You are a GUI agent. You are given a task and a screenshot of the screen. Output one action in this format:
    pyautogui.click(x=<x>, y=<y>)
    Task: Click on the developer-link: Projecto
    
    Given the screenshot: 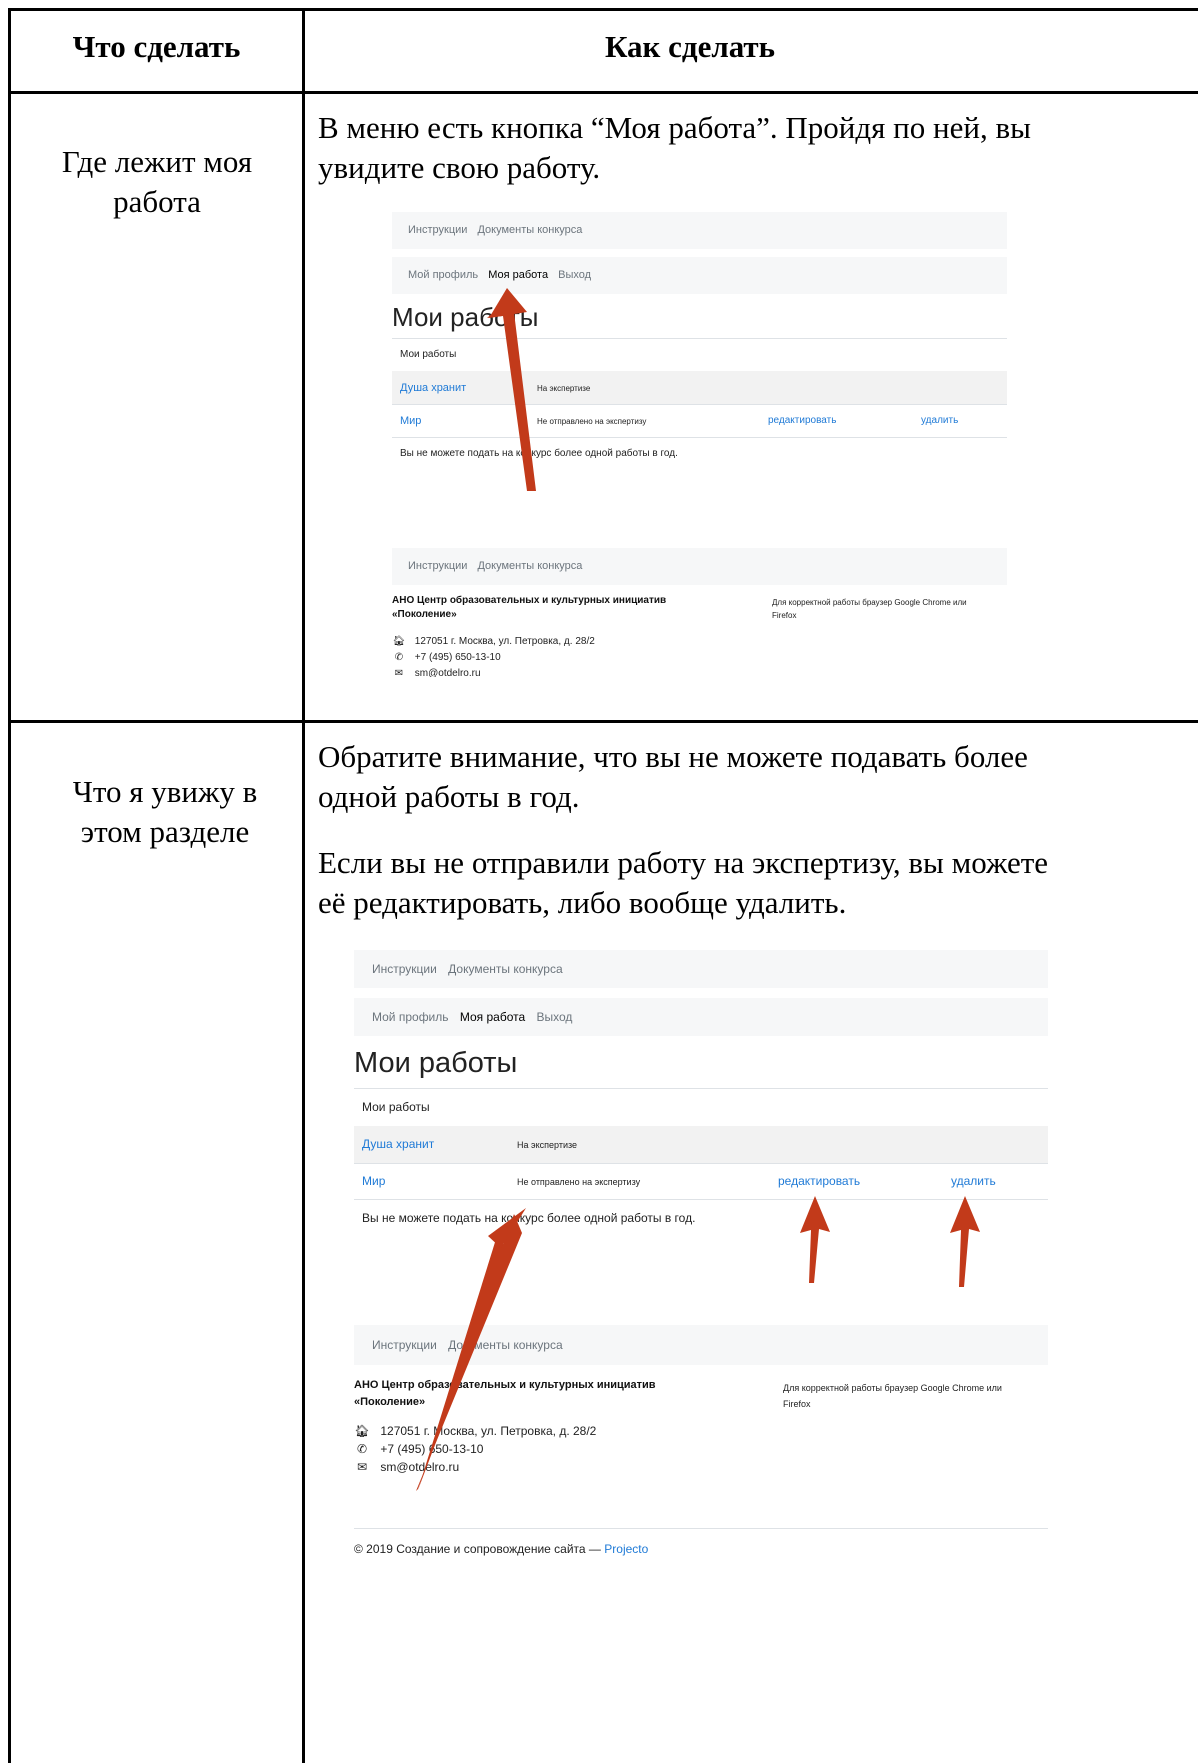 What is the action you would take?
    pyautogui.click(x=626, y=1549)
    